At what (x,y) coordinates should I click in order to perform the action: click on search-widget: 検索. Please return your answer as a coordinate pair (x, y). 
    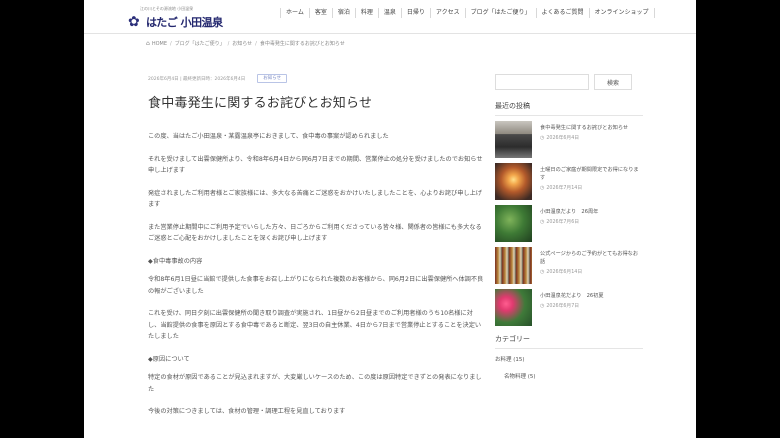
    Looking at the image, I should click on (569, 82).